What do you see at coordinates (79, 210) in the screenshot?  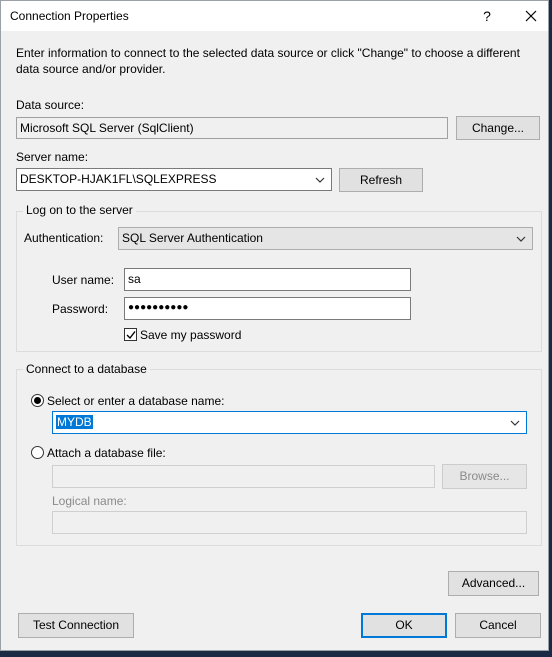 I see `logon-group-title: Log on to the server` at bounding box center [79, 210].